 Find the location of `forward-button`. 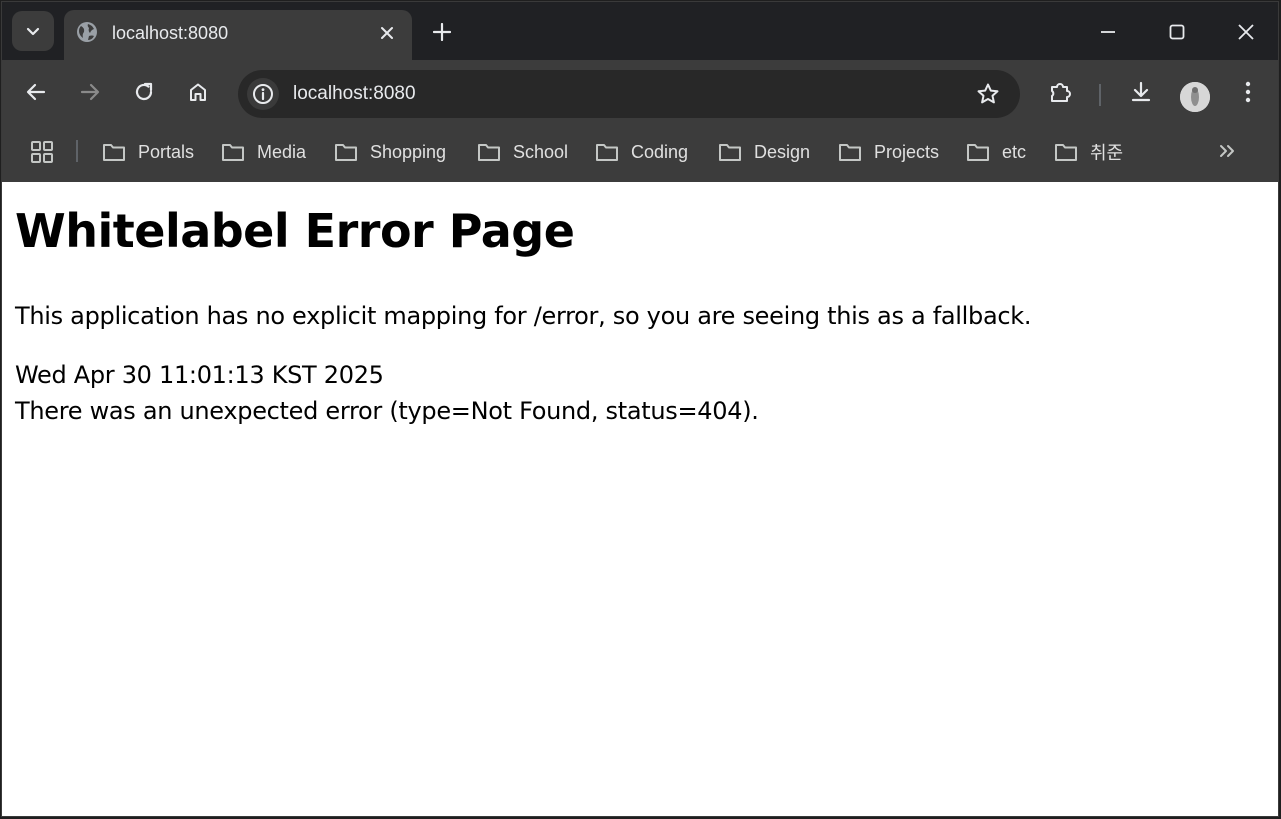

forward-button is located at coordinates (90, 92).